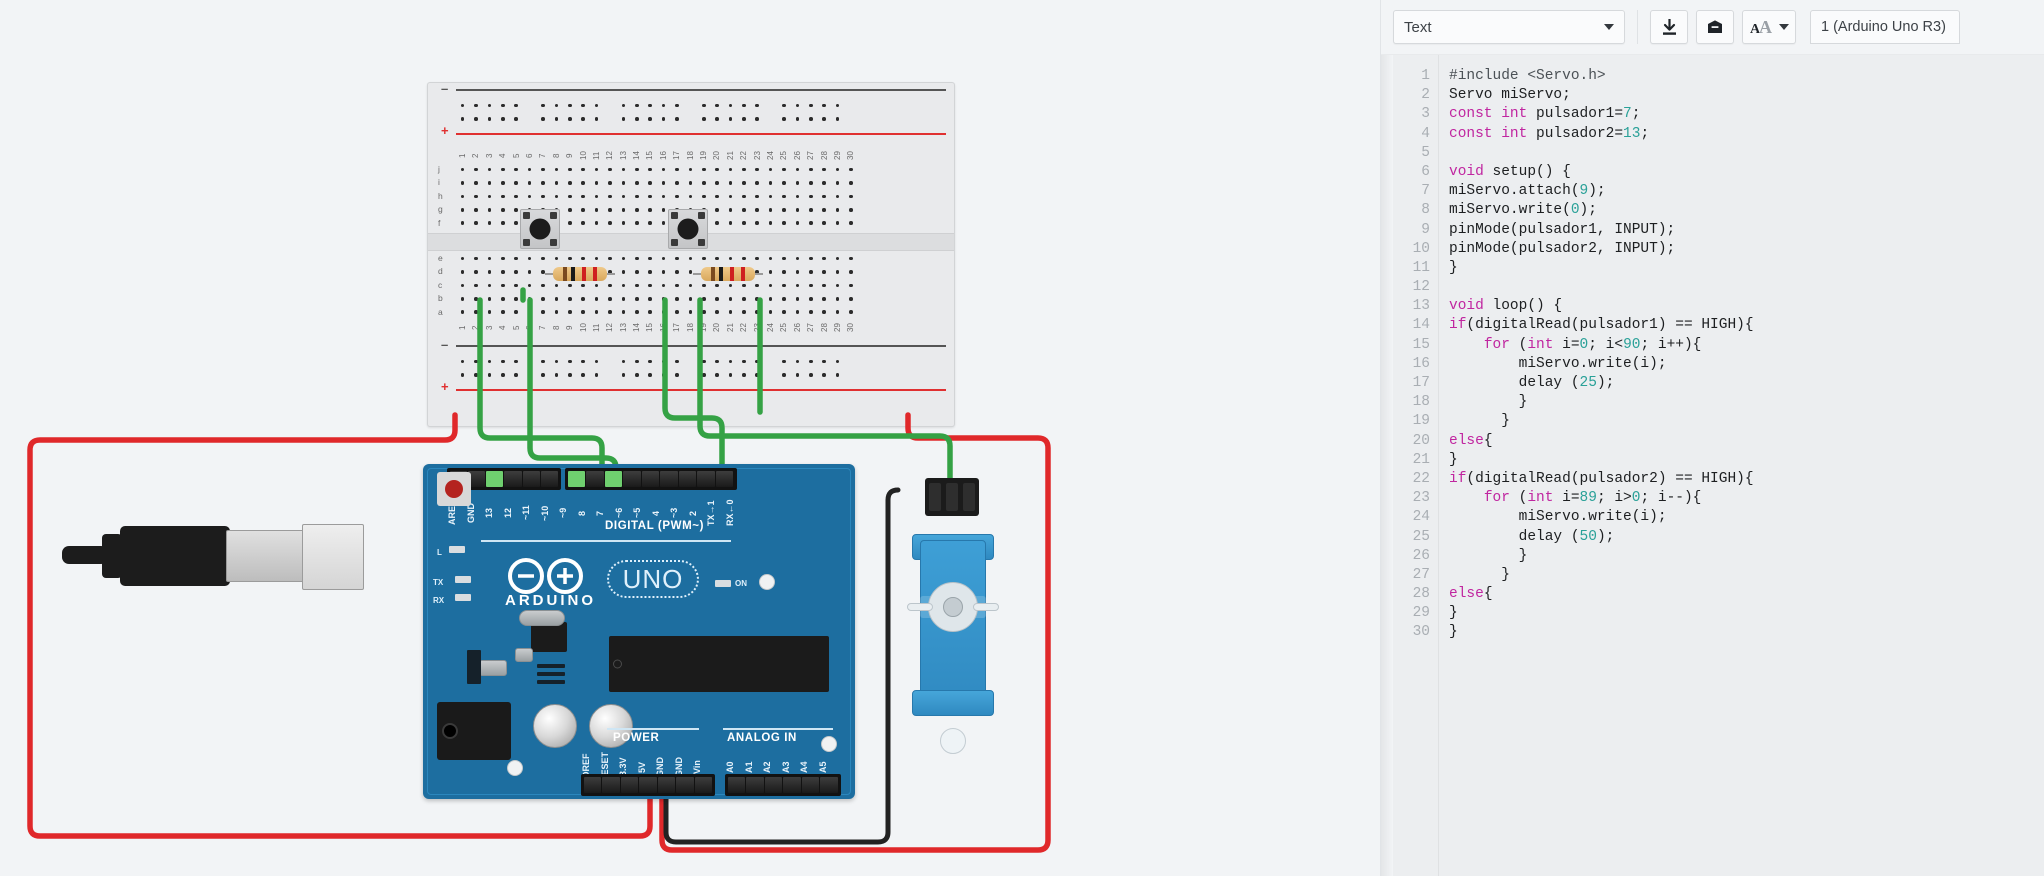 This screenshot has height=876, width=2044. I want to click on digital-header-right, so click(651, 479).